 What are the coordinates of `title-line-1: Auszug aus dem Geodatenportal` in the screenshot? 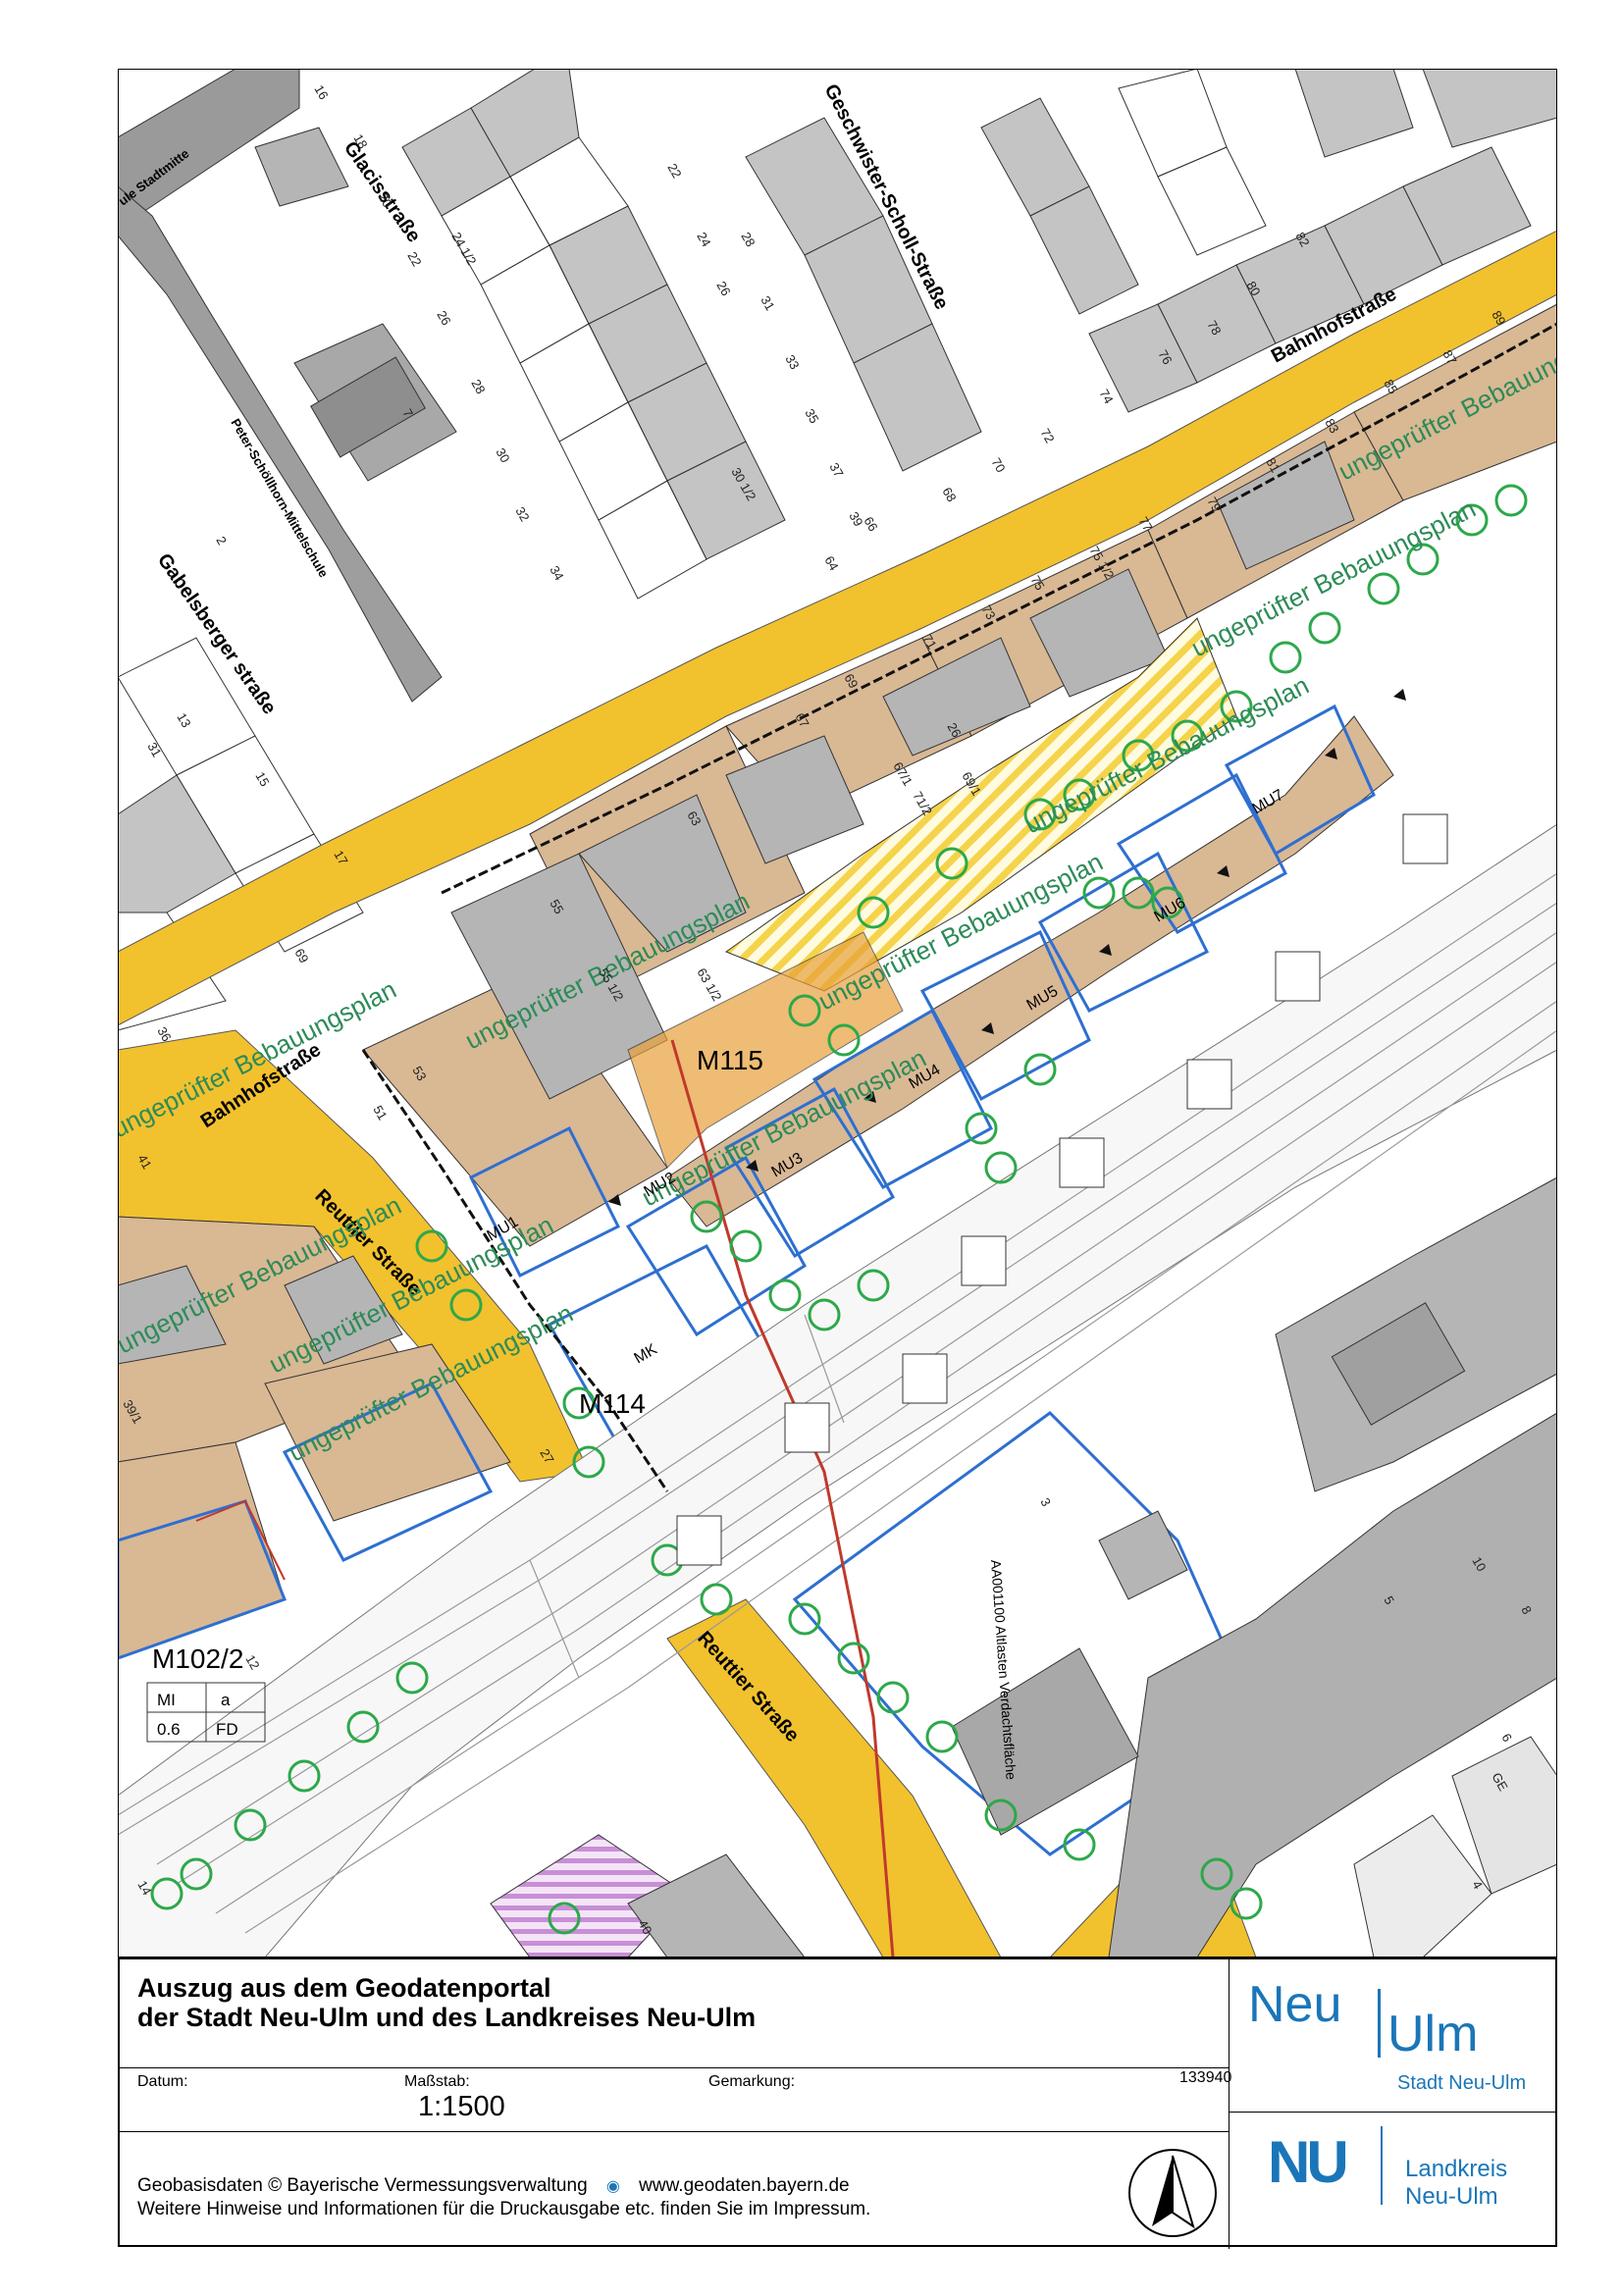 It's located at (344, 1988).